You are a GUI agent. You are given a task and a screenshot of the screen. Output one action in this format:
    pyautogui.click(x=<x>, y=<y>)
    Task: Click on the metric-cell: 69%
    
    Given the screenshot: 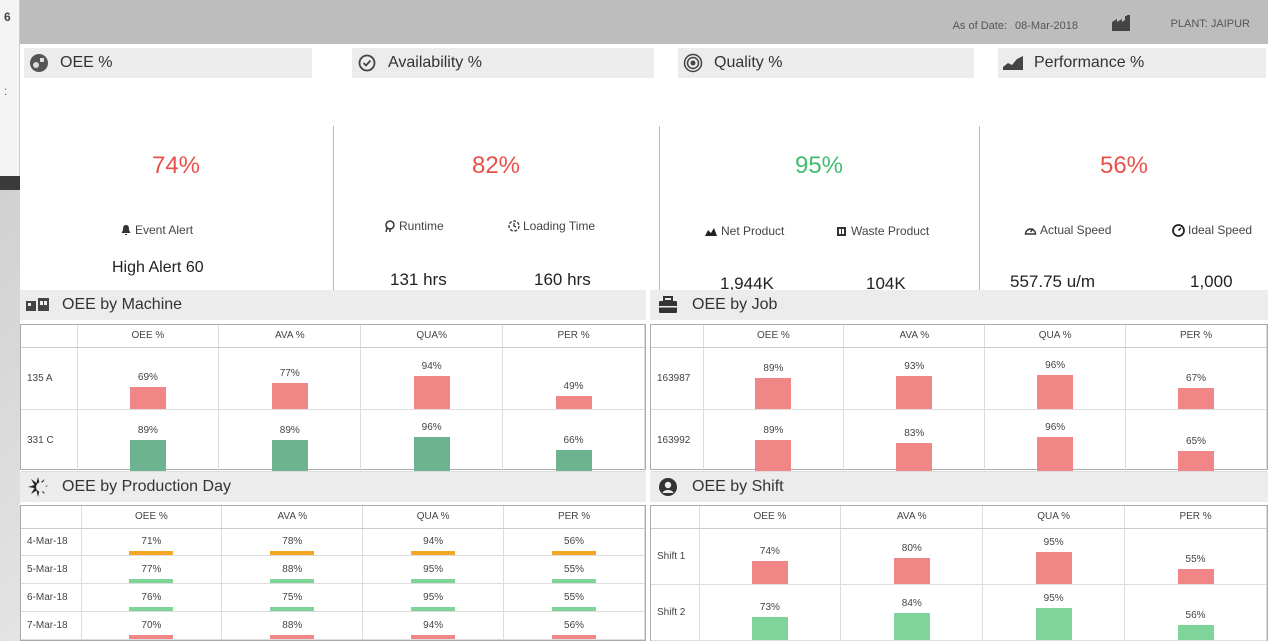 What is the action you would take?
    pyautogui.click(x=148, y=378)
    